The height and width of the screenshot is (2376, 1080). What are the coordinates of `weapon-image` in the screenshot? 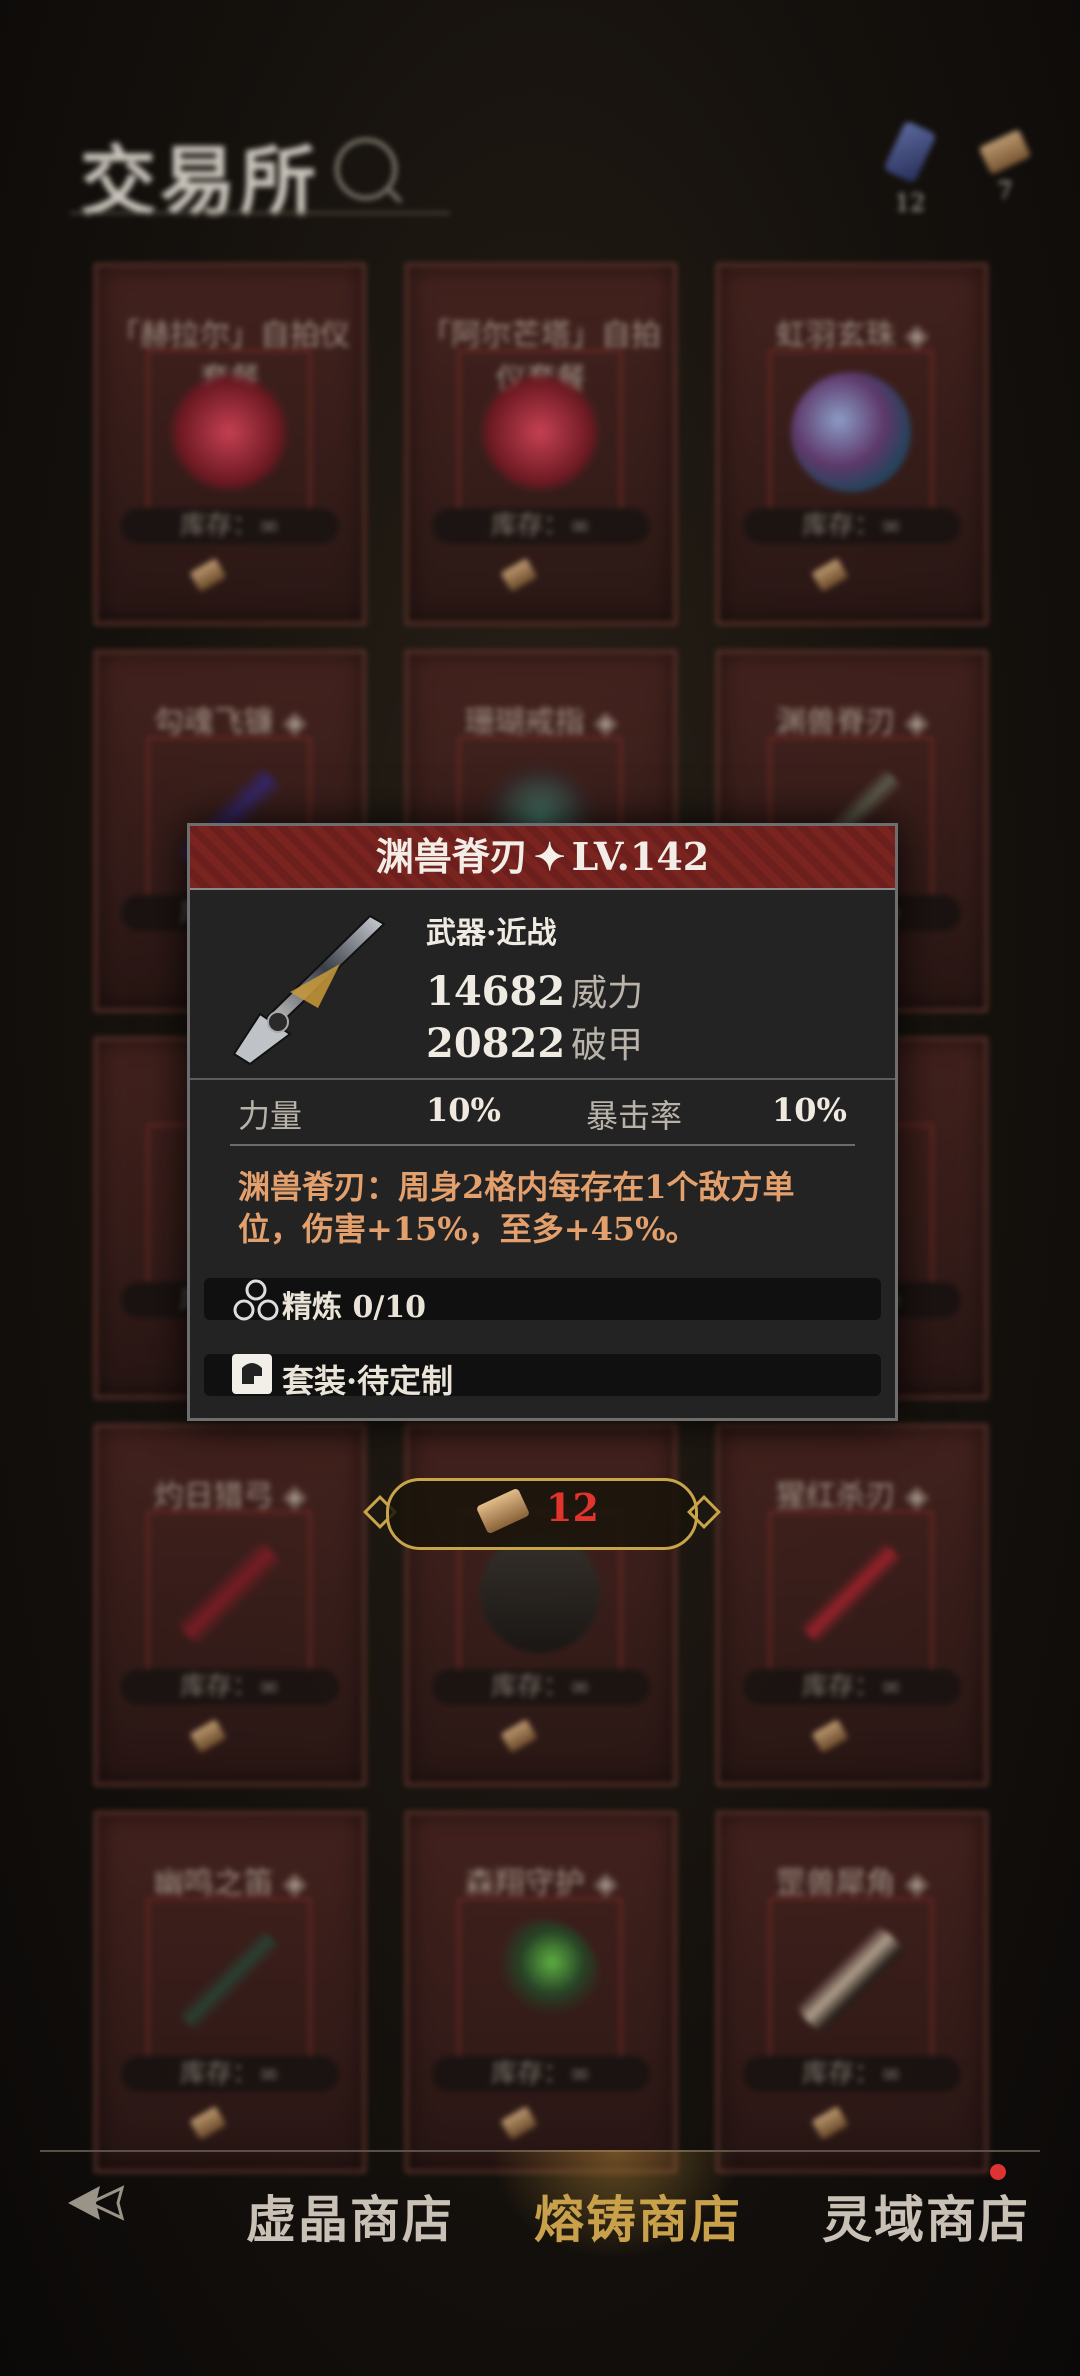 It's located at (309, 990).